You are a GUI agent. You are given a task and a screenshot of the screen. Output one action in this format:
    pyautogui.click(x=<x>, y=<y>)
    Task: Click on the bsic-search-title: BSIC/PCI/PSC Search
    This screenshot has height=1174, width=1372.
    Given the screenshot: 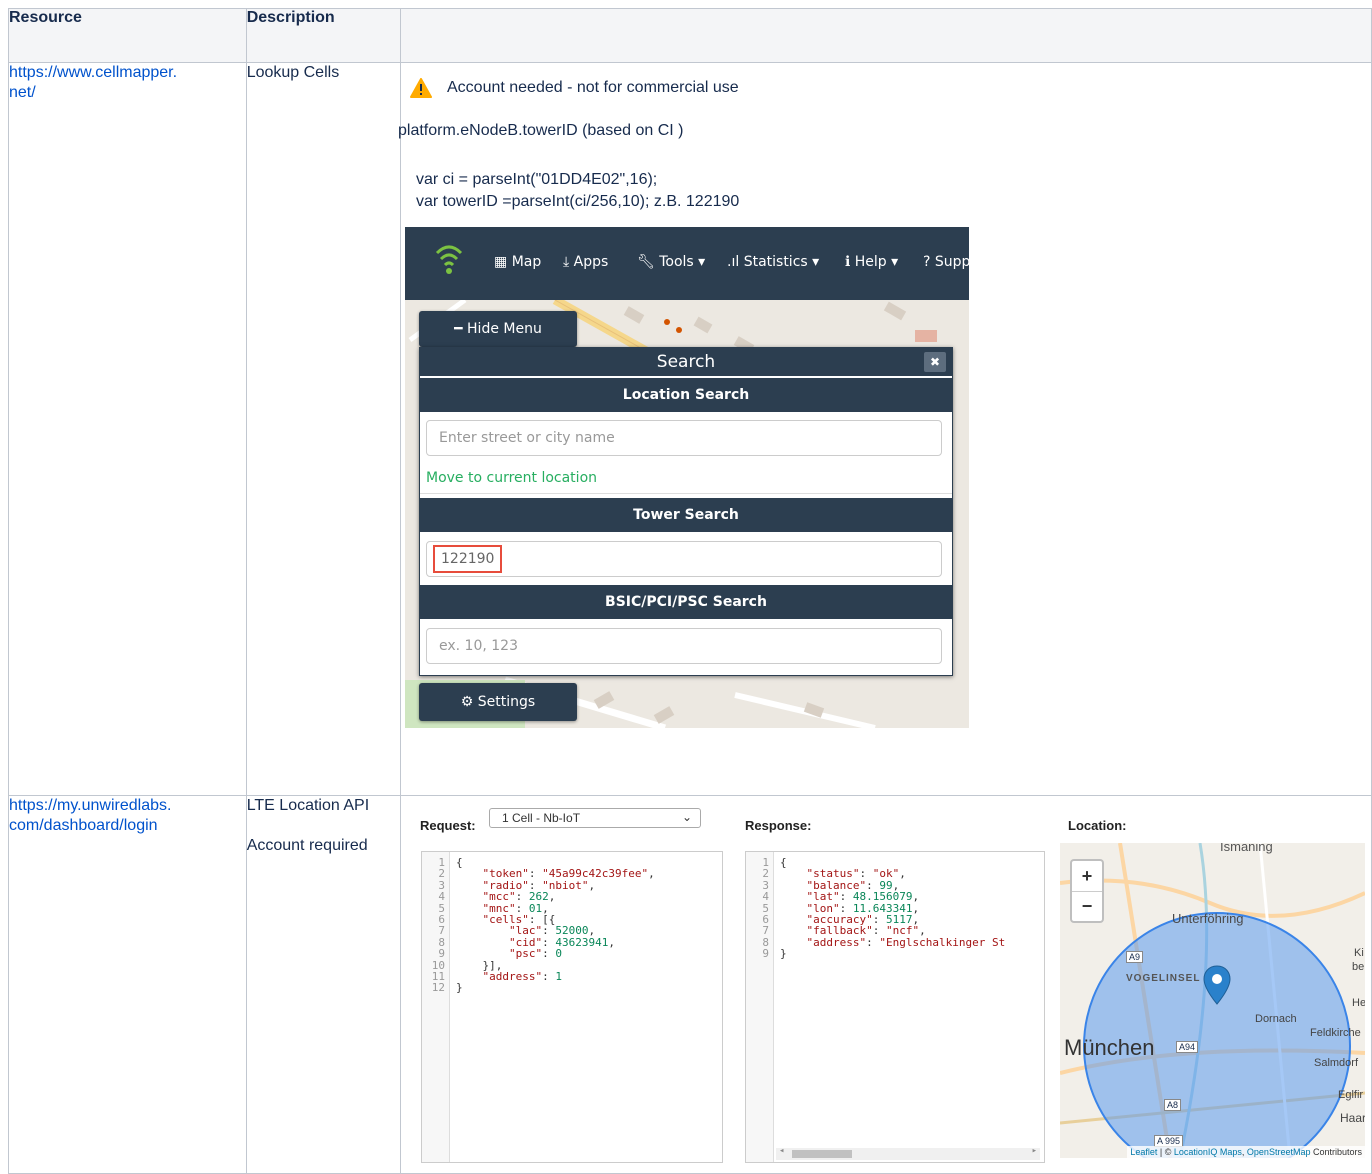 What is the action you would take?
    pyautogui.click(x=686, y=602)
    